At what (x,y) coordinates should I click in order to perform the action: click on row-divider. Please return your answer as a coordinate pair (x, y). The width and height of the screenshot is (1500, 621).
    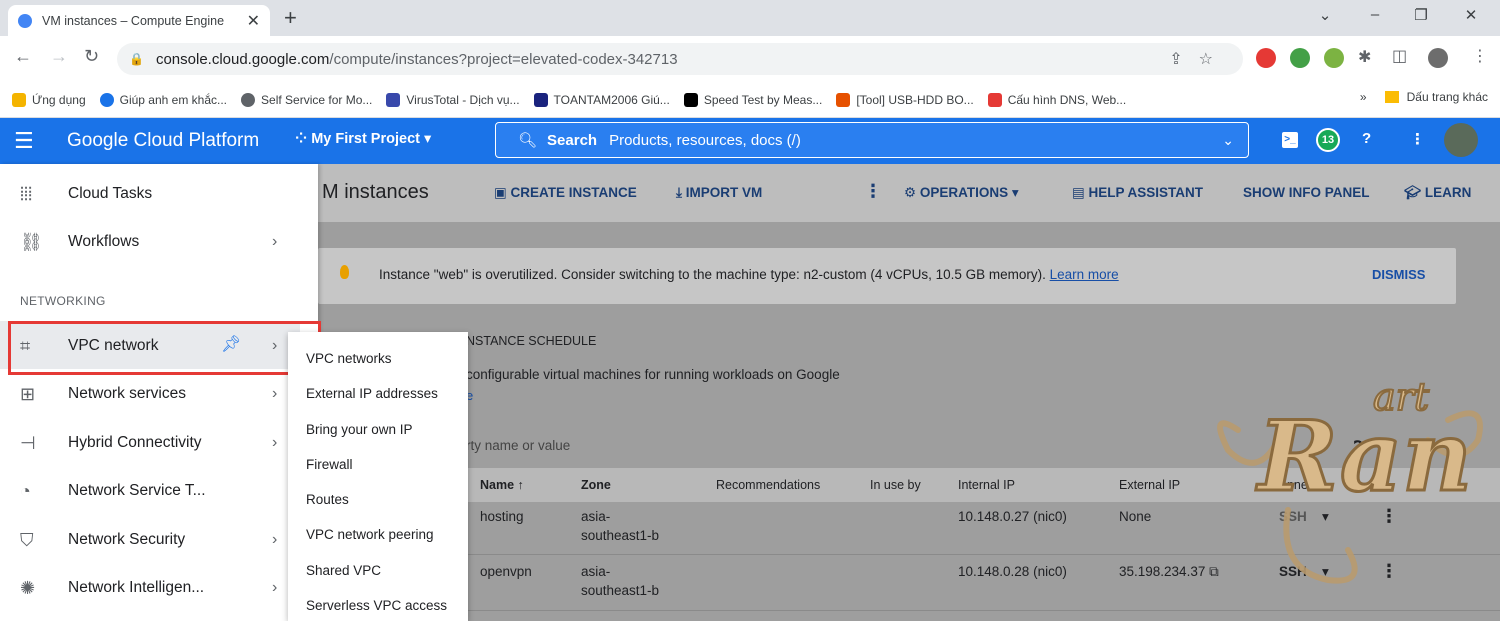
    Looking at the image, I should click on (983, 610).